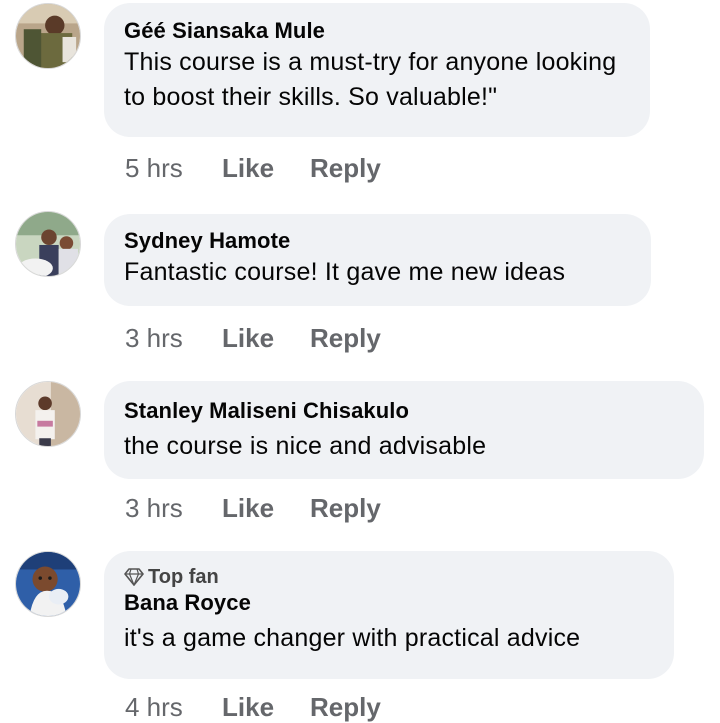 This screenshot has height=723, width=720. Describe the element at coordinates (389, 603) in the screenshot. I see `comment-author: Bana Royce` at that location.